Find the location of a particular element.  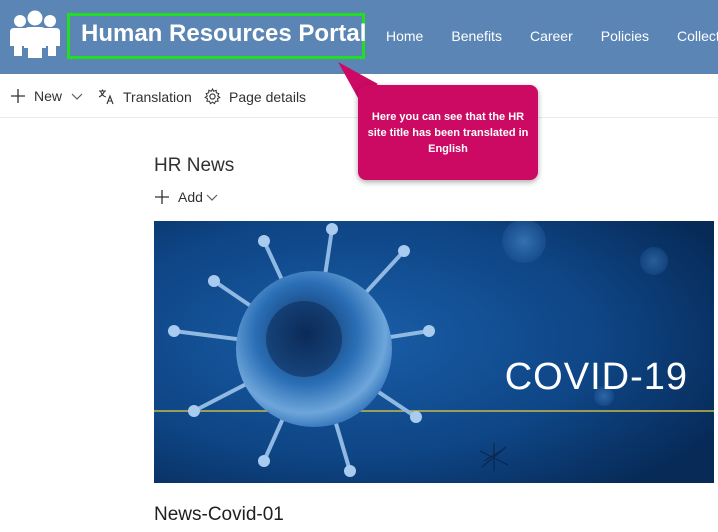

nav-item-collective: Collective is located at coordinates (697, 36).